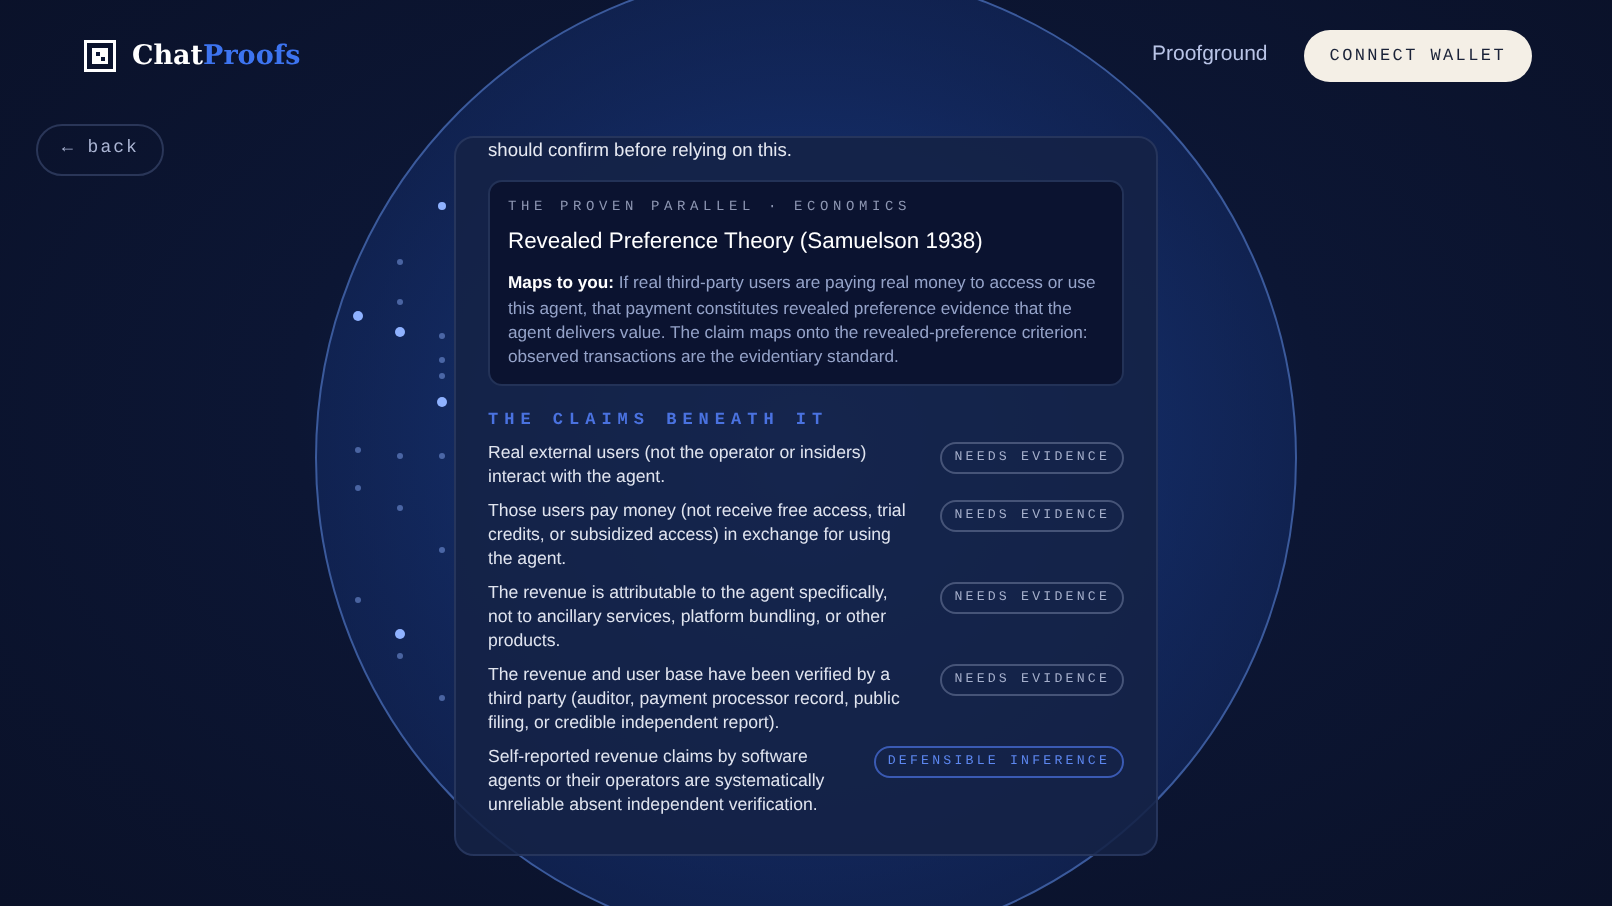  What do you see at coordinates (689, 616) in the screenshot?
I see `claim-text: The revenue is attributable to the agent specifically, not to ancillary services, platform bundling, or other products.` at bounding box center [689, 616].